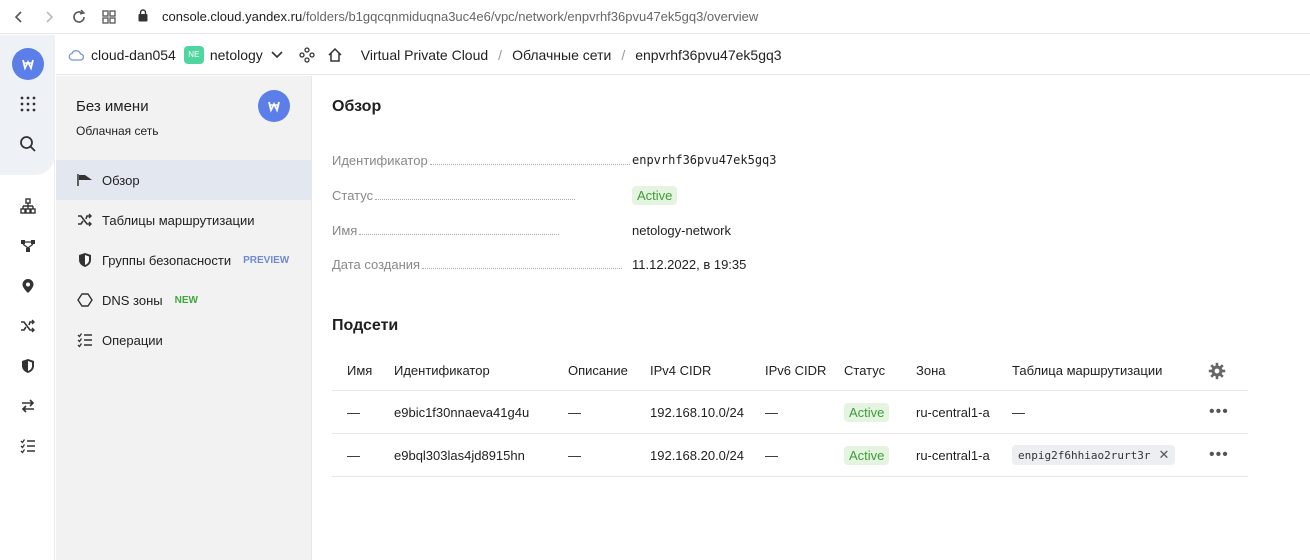  I want to click on overview-heading: Обзор, so click(357, 106).